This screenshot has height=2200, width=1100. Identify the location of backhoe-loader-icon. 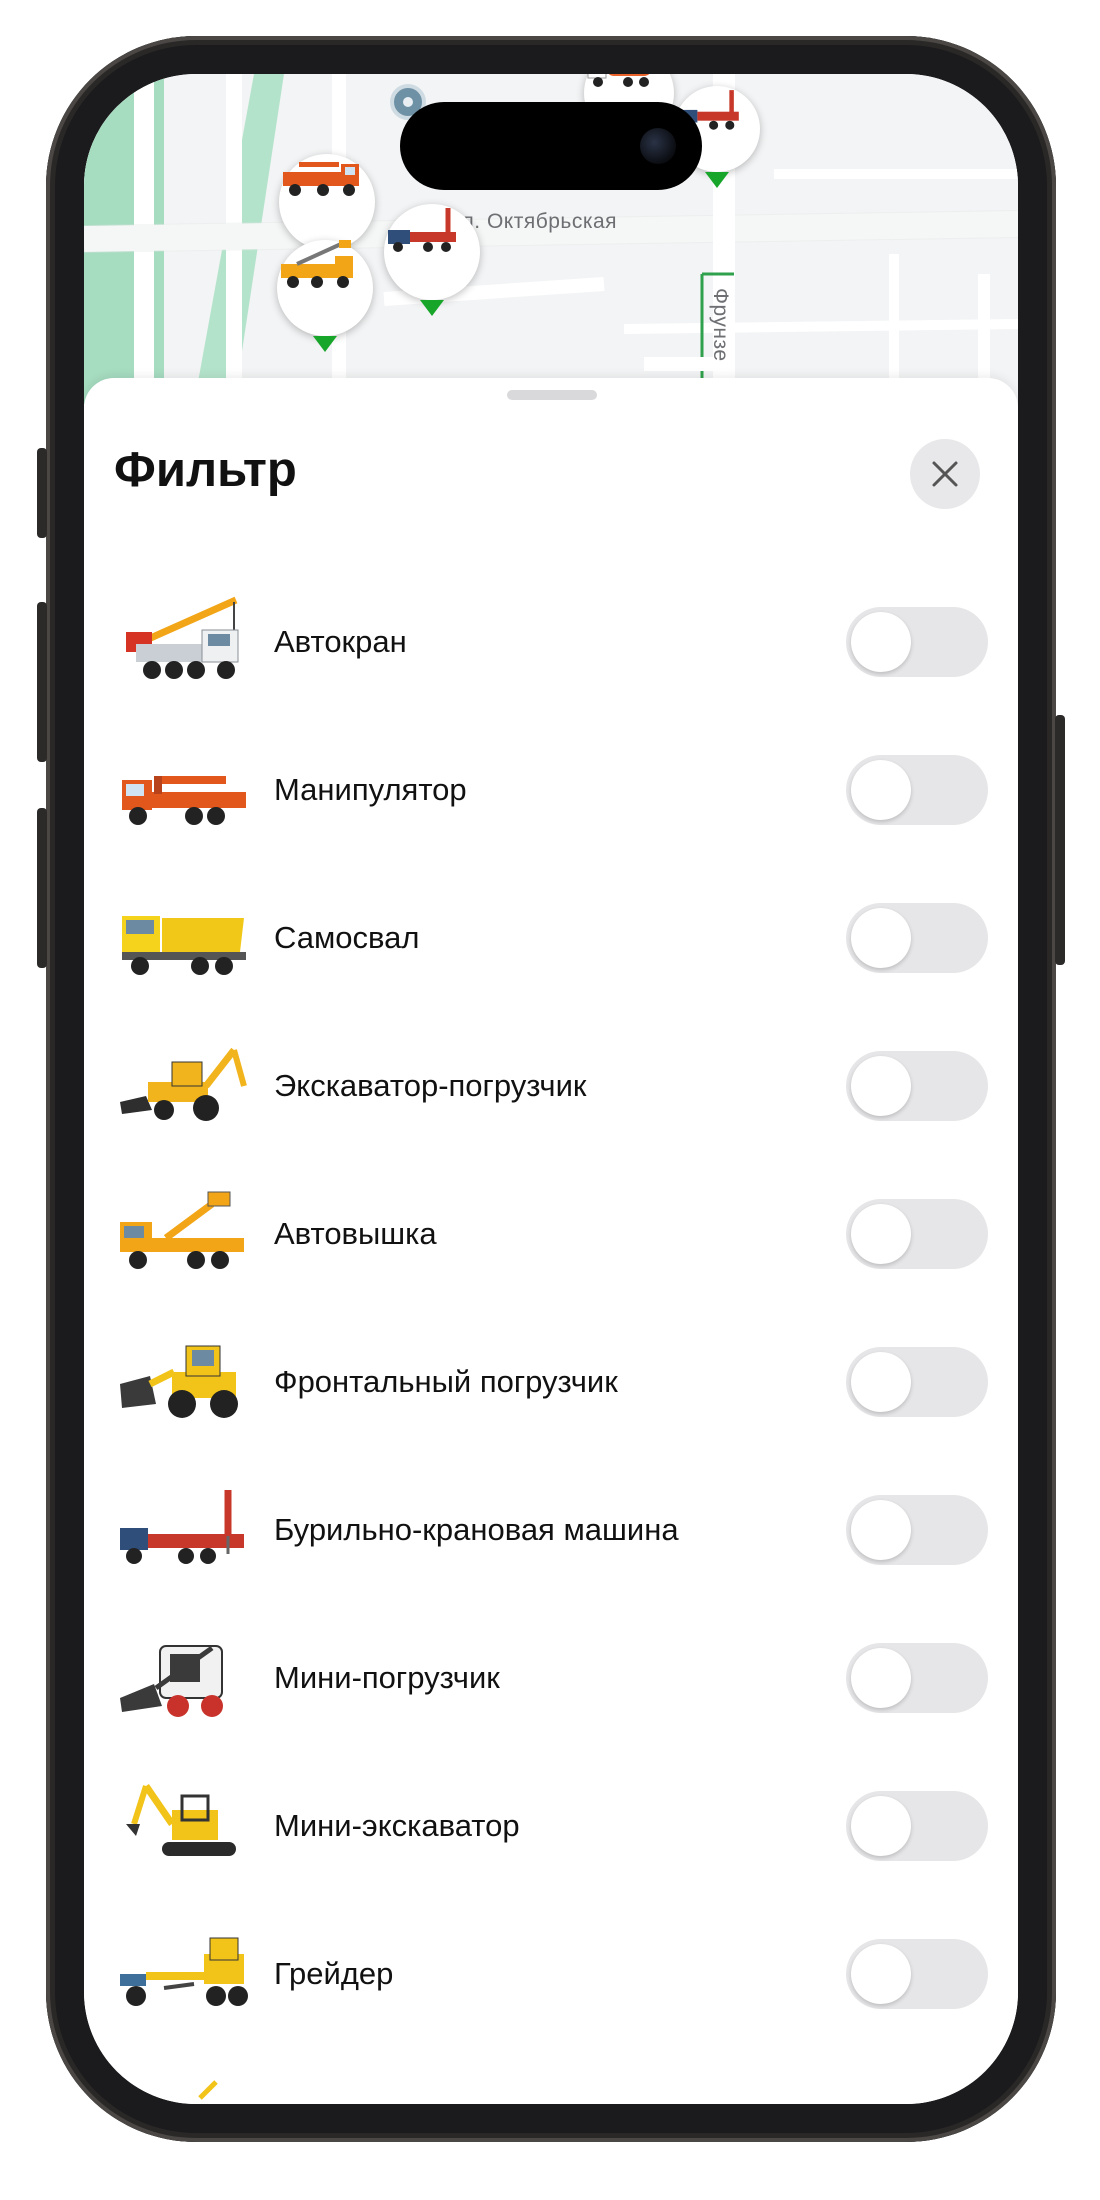
(184, 1086).